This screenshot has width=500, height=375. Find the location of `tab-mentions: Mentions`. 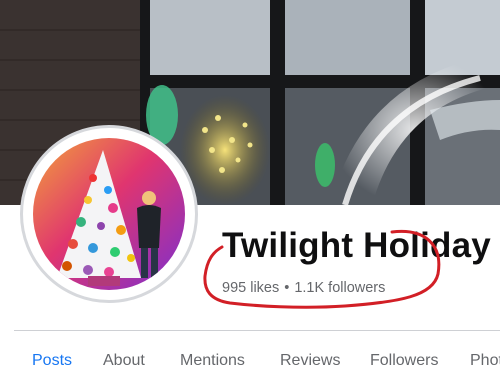

tab-mentions: Mentions is located at coordinates (212, 361).